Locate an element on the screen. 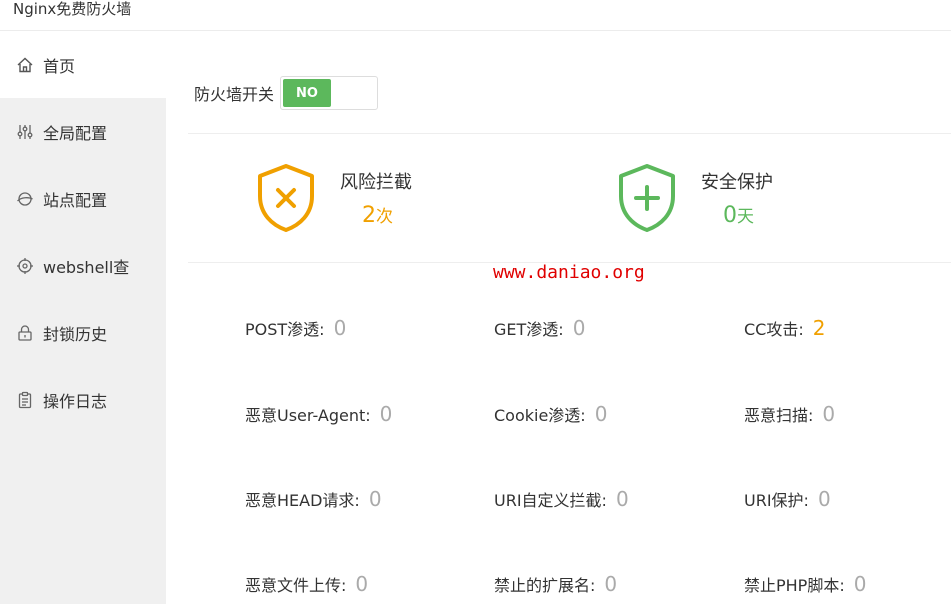 The height and width of the screenshot is (604, 951). sidebar-item-operation-log: 操作日志 is located at coordinates (83, 399).